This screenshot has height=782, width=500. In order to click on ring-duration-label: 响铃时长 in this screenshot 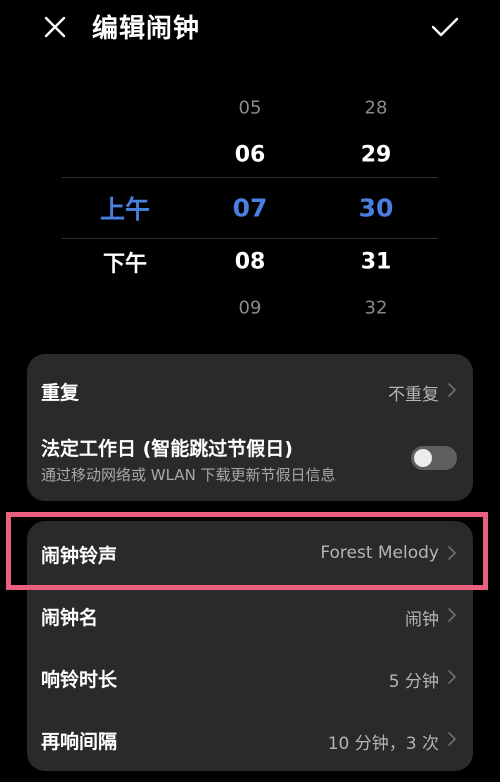, I will do `click(79, 680)`.